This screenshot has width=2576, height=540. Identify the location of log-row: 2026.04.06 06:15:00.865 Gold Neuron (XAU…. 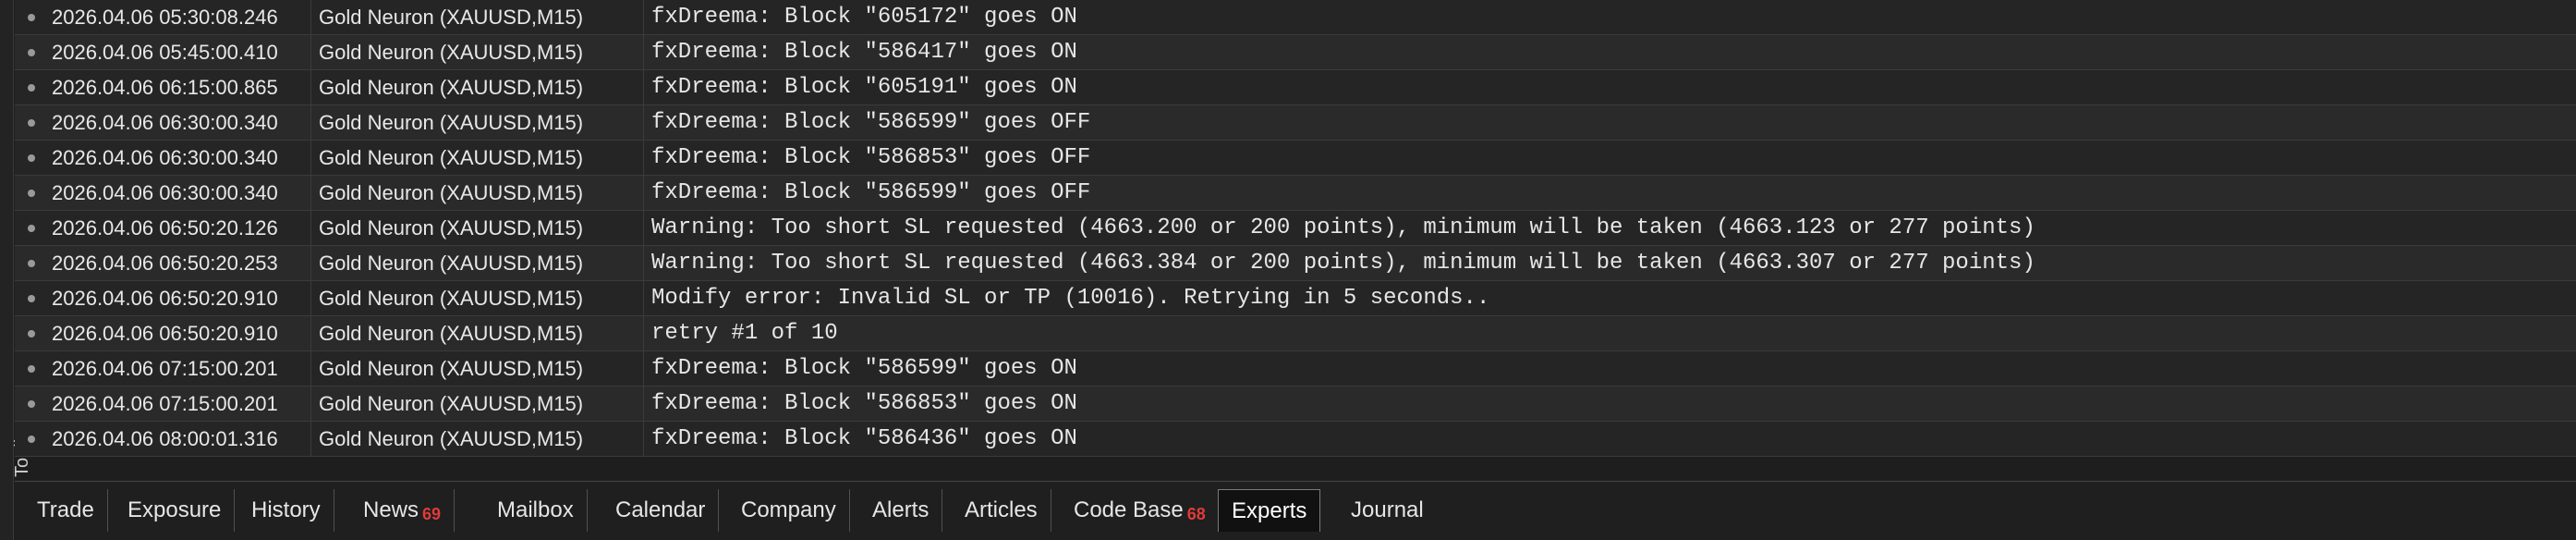
(1295, 87).